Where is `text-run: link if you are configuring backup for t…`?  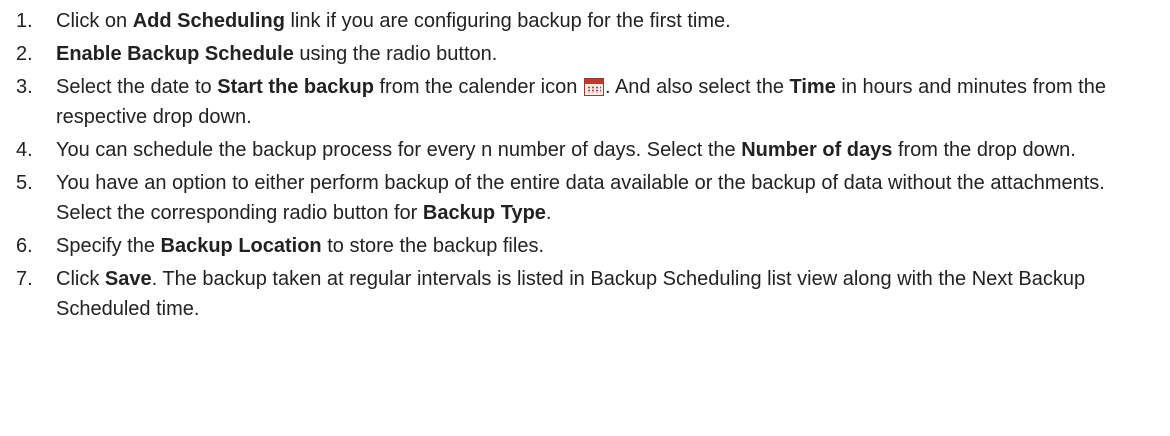 text-run: link if you are configuring backup for t… is located at coordinates (507, 21).